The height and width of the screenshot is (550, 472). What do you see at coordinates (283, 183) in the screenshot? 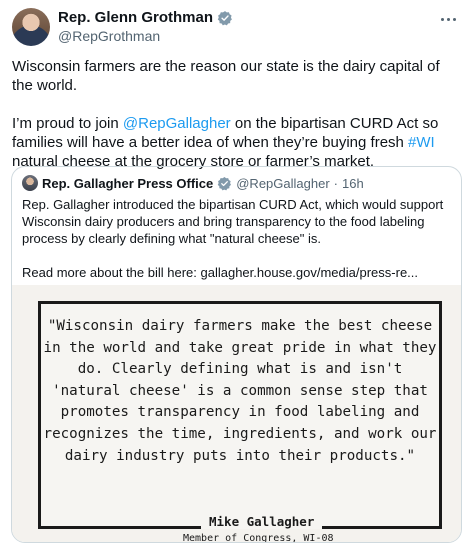
I see `quoted-author-handle: @RepGallagher` at bounding box center [283, 183].